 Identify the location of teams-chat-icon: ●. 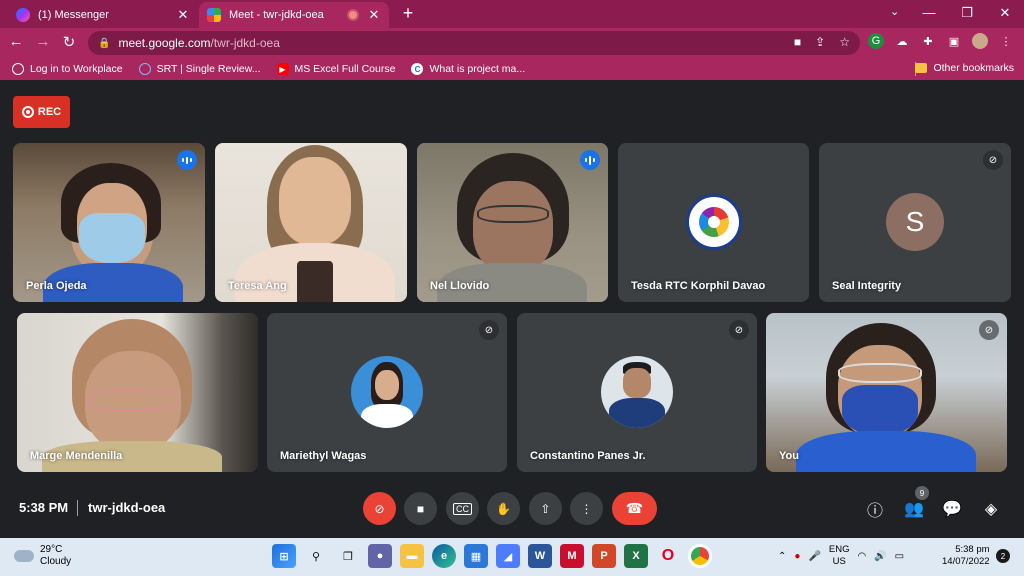
(380, 556).